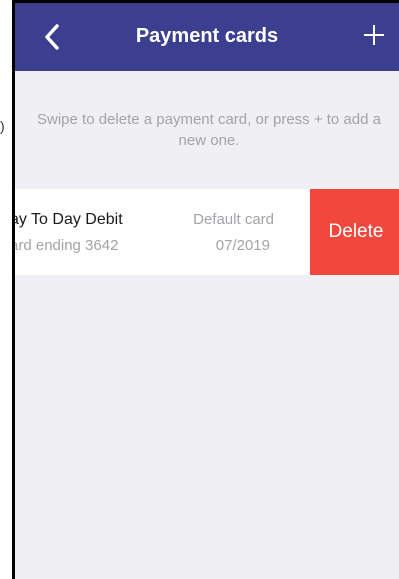 This screenshot has height=579, width=399. What do you see at coordinates (354, 232) in the screenshot?
I see `delete-button: Delete` at bounding box center [354, 232].